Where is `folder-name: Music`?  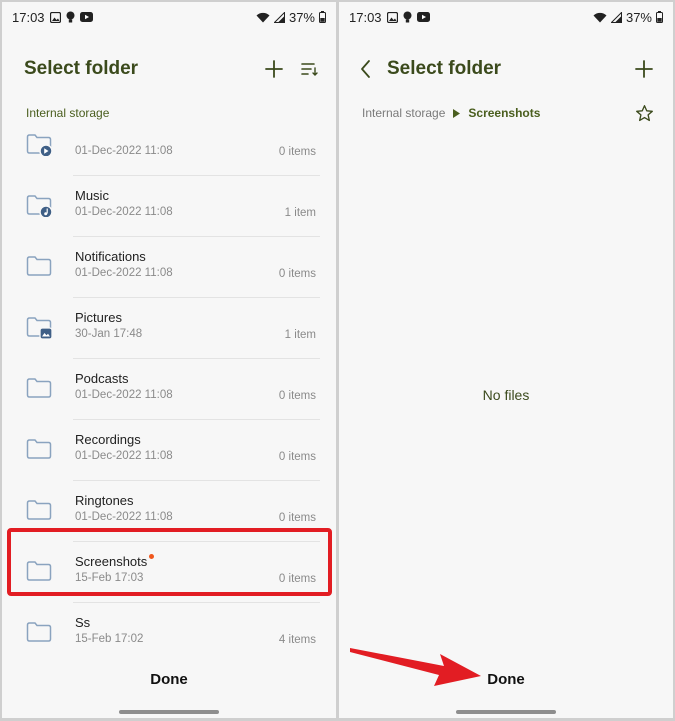 folder-name: Music is located at coordinates (92, 195).